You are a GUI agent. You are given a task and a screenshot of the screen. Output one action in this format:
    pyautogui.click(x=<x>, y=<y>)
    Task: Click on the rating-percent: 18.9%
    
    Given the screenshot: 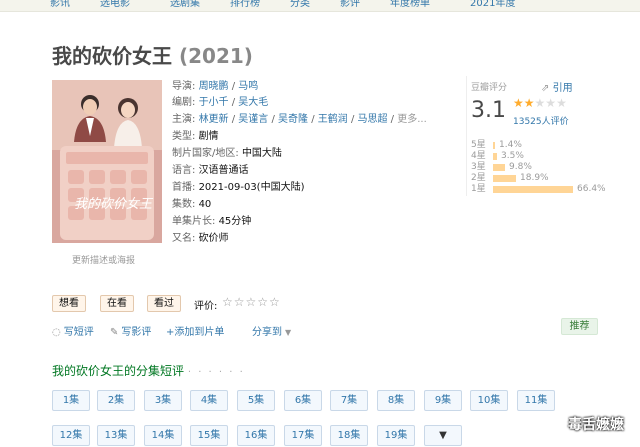 What is the action you would take?
    pyautogui.click(x=534, y=178)
    